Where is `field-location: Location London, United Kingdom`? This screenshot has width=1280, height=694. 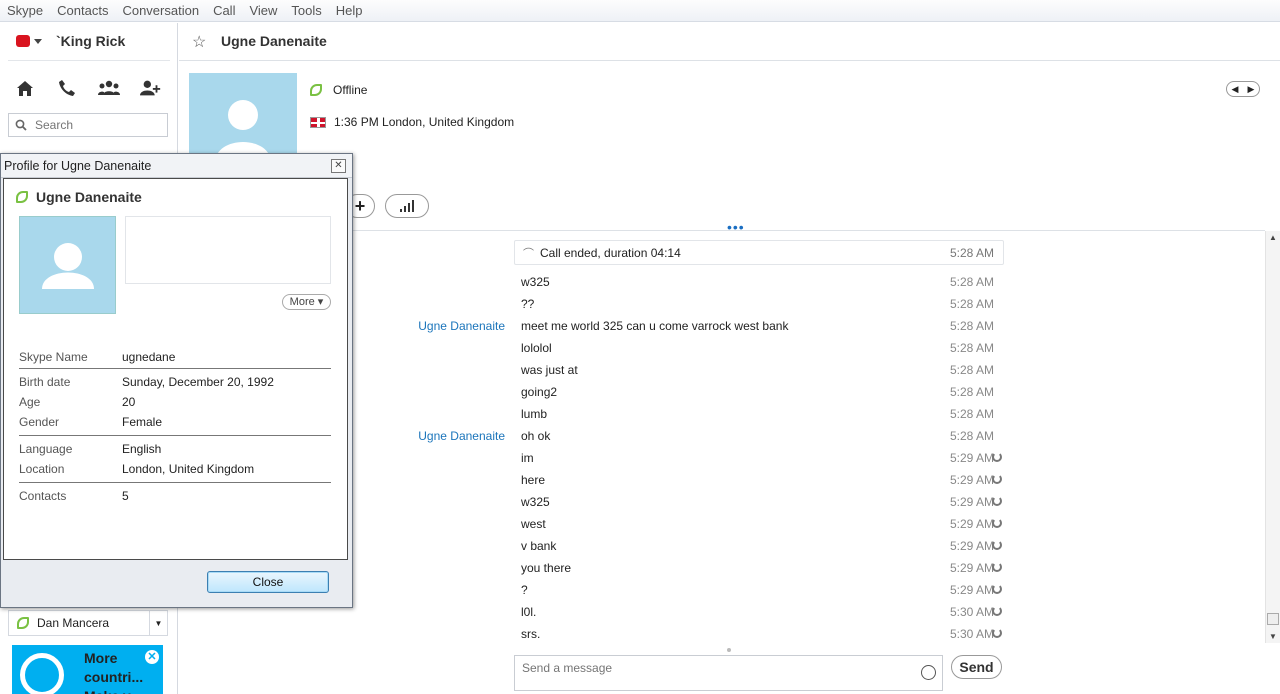 field-location: Location London, United Kingdom is located at coordinates (175, 469).